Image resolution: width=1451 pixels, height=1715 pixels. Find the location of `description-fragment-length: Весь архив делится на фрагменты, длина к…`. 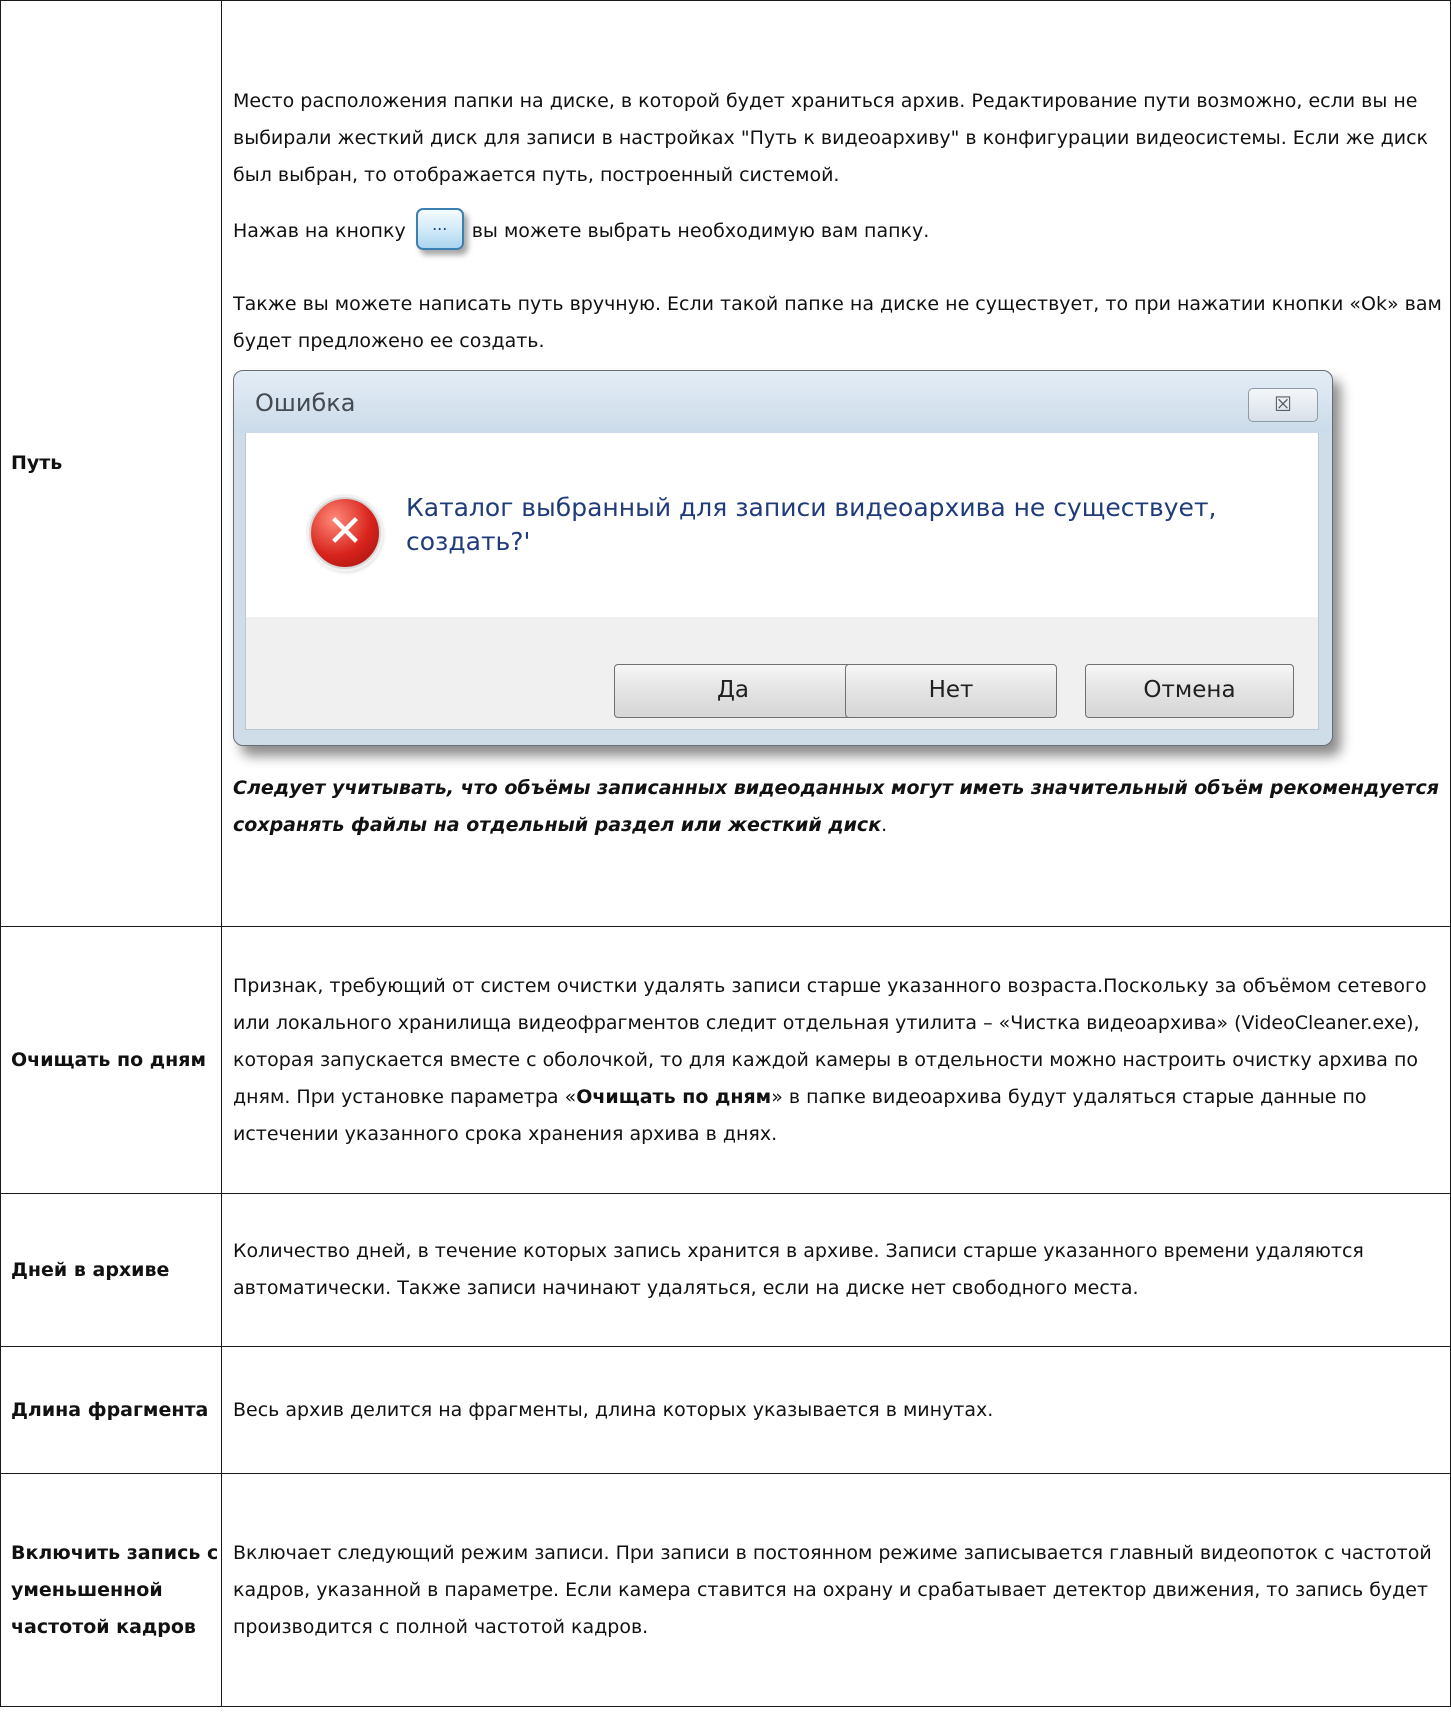

description-fragment-length: Весь архив делится на фрагменты, длина к… is located at coordinates (836, 1410).